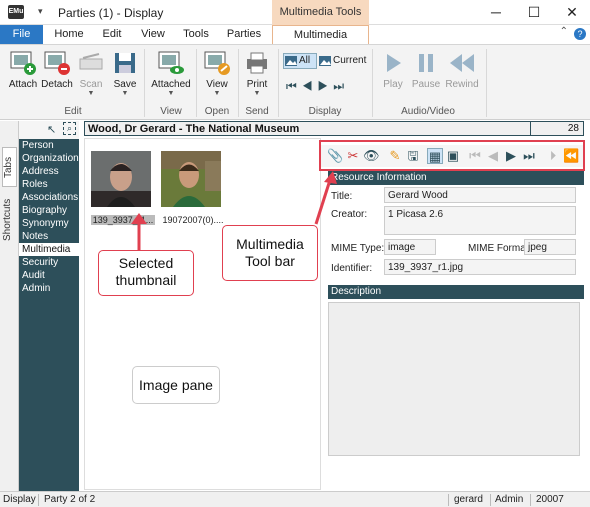 This screenshot has height=507, width=590. Describe the element at coordinates (330, 177) in the screenshot. I see `arrow-head-toolbar` at that location.